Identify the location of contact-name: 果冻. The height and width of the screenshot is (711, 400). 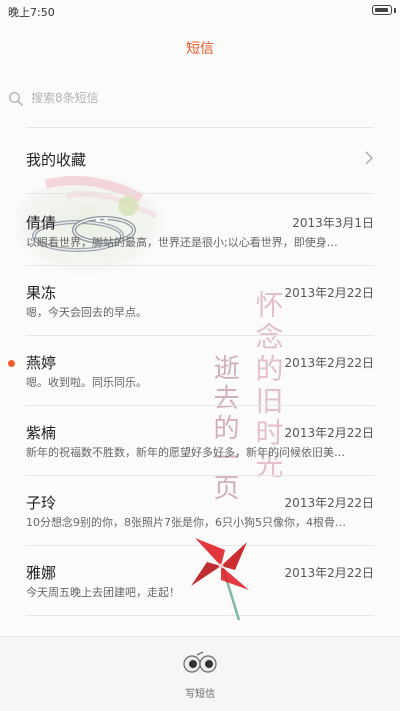
(41, 293).